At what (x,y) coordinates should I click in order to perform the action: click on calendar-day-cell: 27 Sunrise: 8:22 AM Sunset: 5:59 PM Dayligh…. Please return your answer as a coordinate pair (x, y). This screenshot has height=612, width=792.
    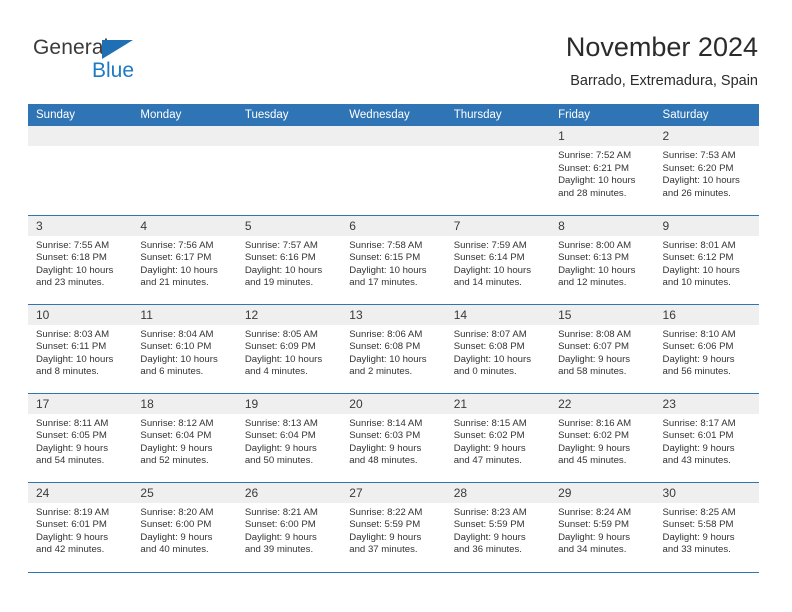
    Looking at the image, I should click on (393, 526).